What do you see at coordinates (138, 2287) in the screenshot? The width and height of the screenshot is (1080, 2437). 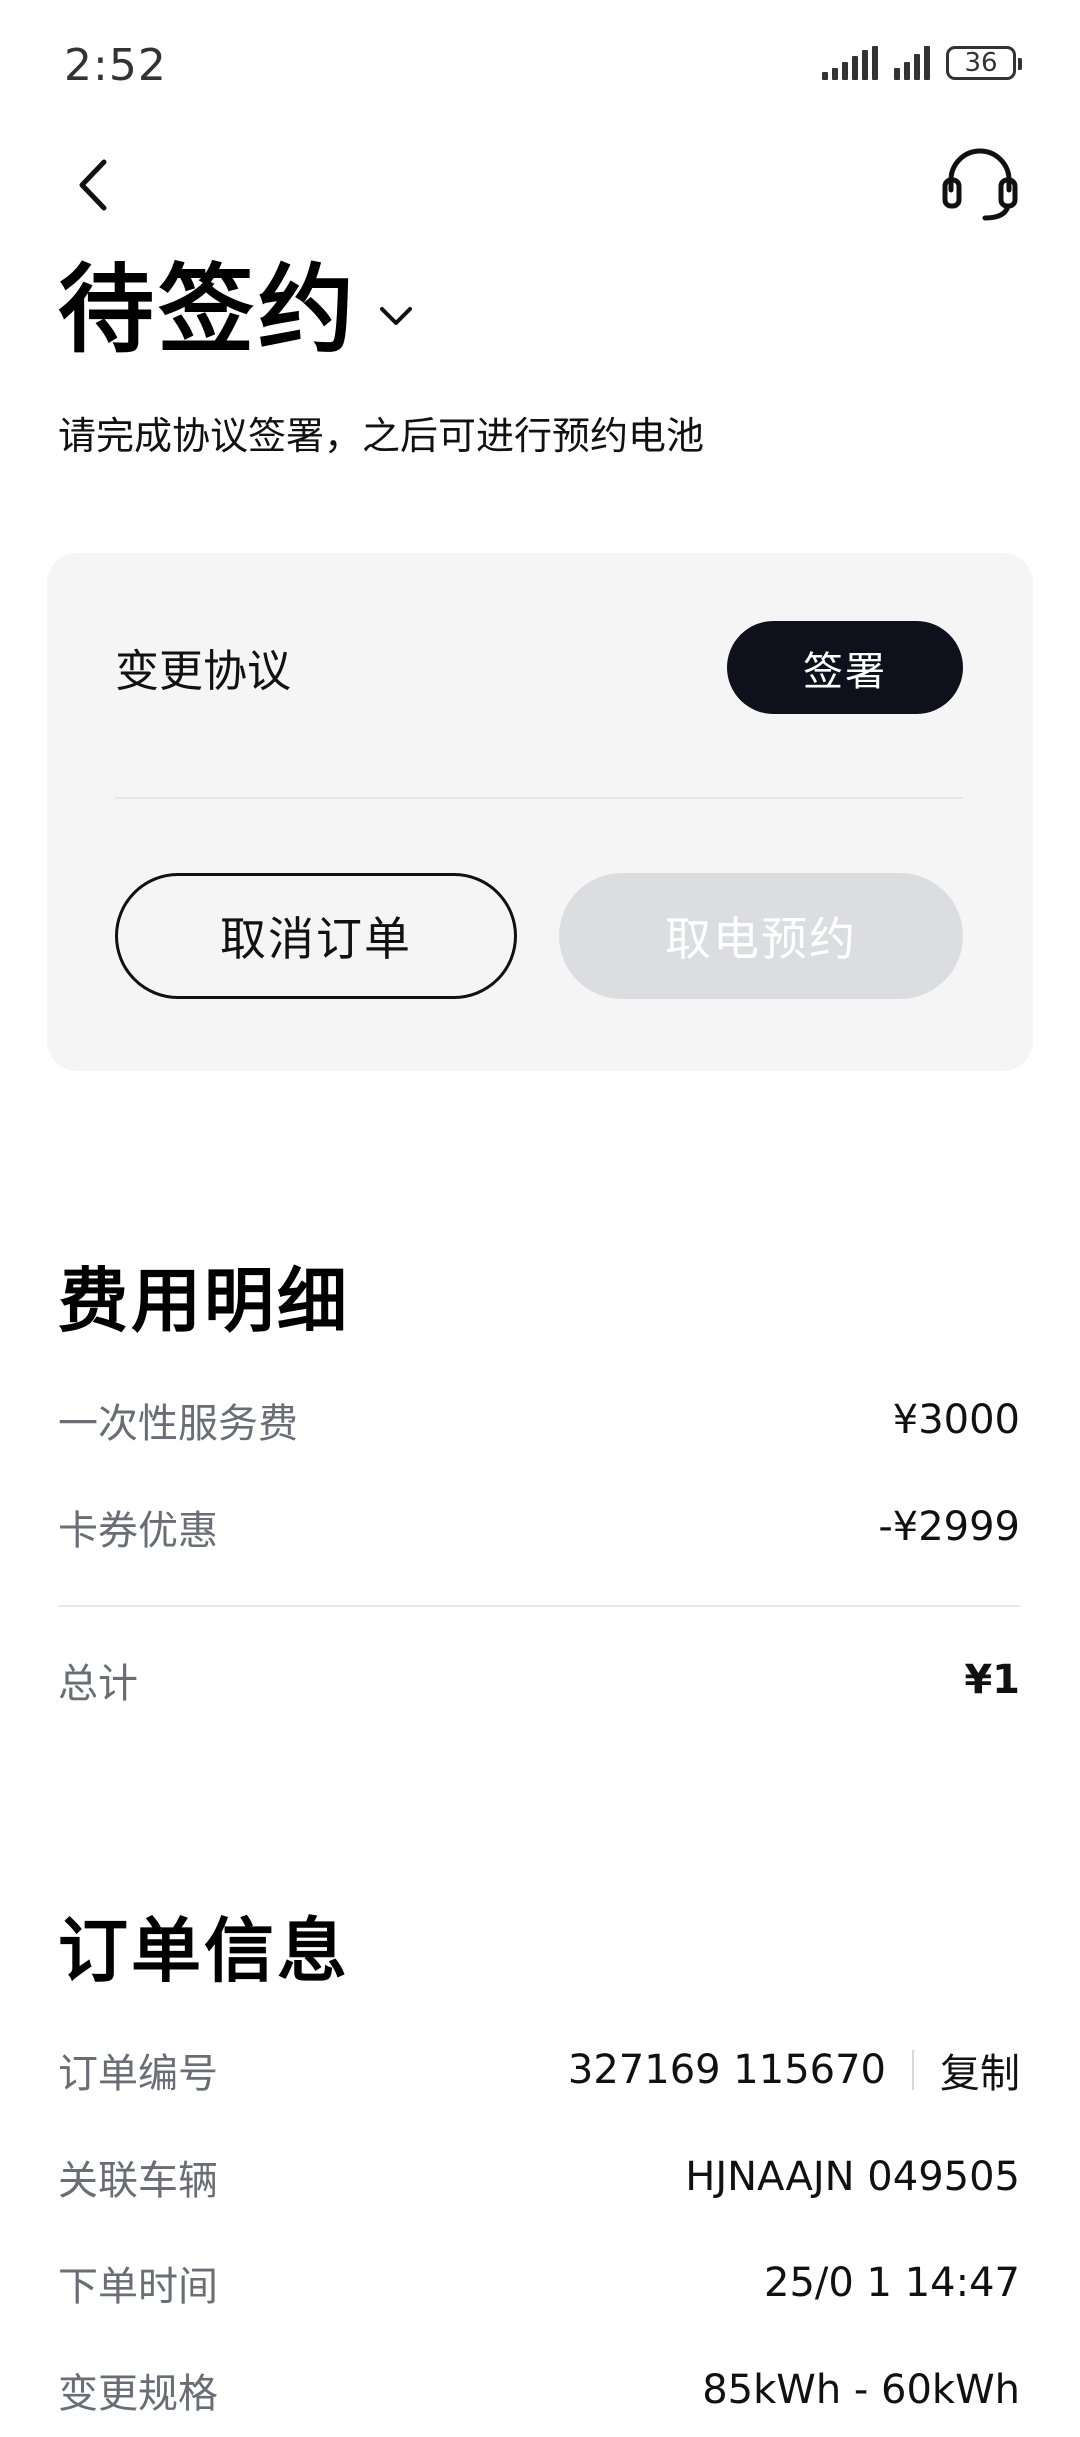 I see `order-time-label: 下单时间` at bounding box center [138, 2287].